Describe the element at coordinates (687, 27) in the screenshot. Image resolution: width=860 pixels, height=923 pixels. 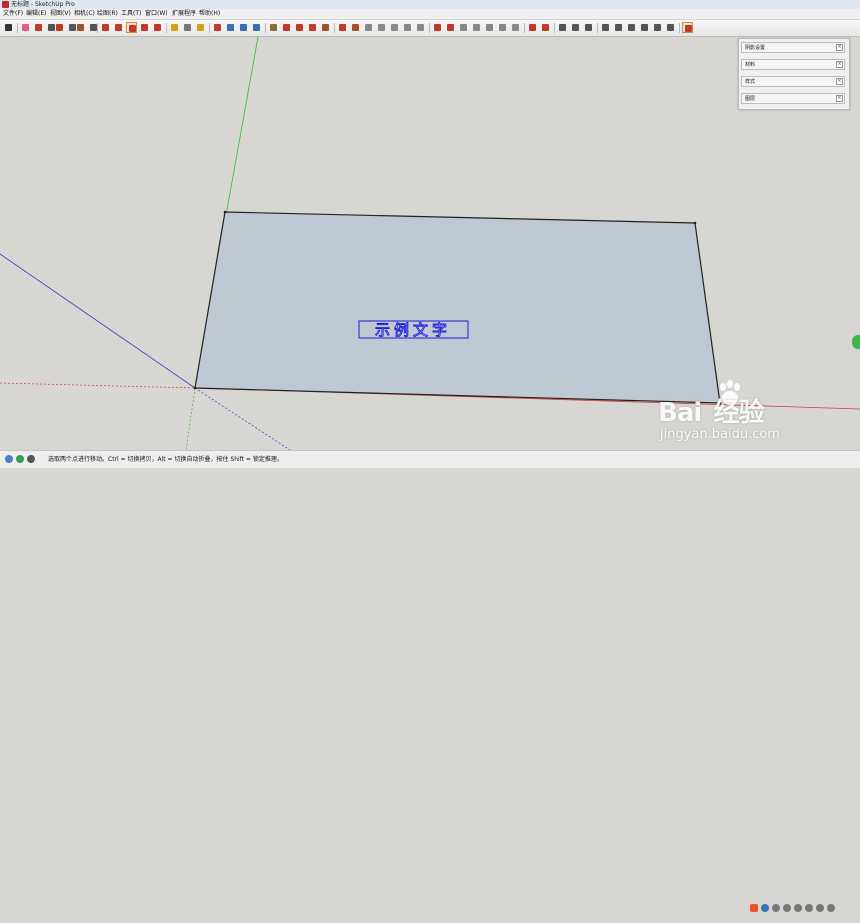
I see `ruby-console-icon` at that location.